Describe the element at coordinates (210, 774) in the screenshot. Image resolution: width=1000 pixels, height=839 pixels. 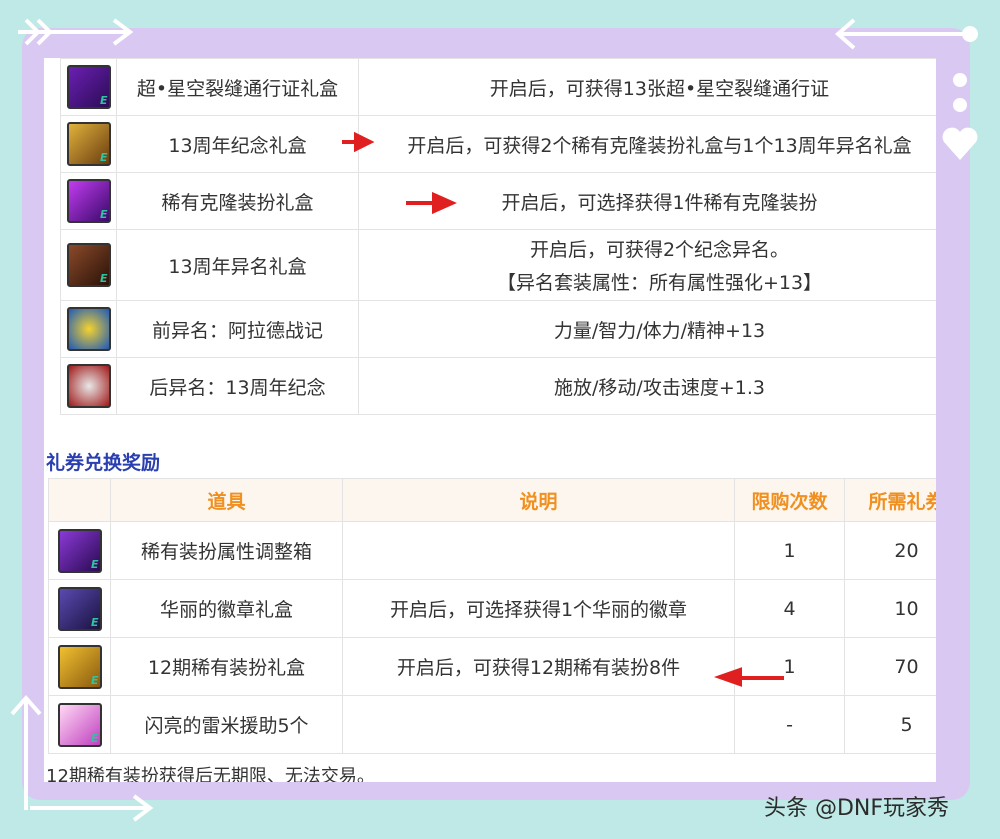
I see `footnote: 12期稀有装扮获得后无期限、无法交易。` at that location.